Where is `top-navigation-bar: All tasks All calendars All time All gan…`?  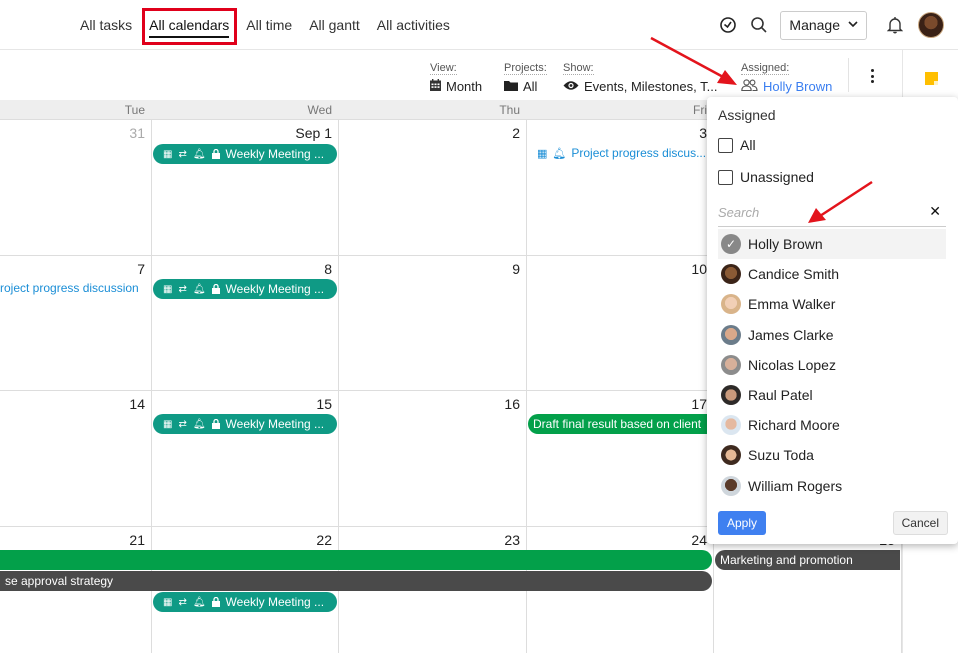 top-navigation-bar: All tasks All calendars All time All gan… is located at coordinates (479, 25).